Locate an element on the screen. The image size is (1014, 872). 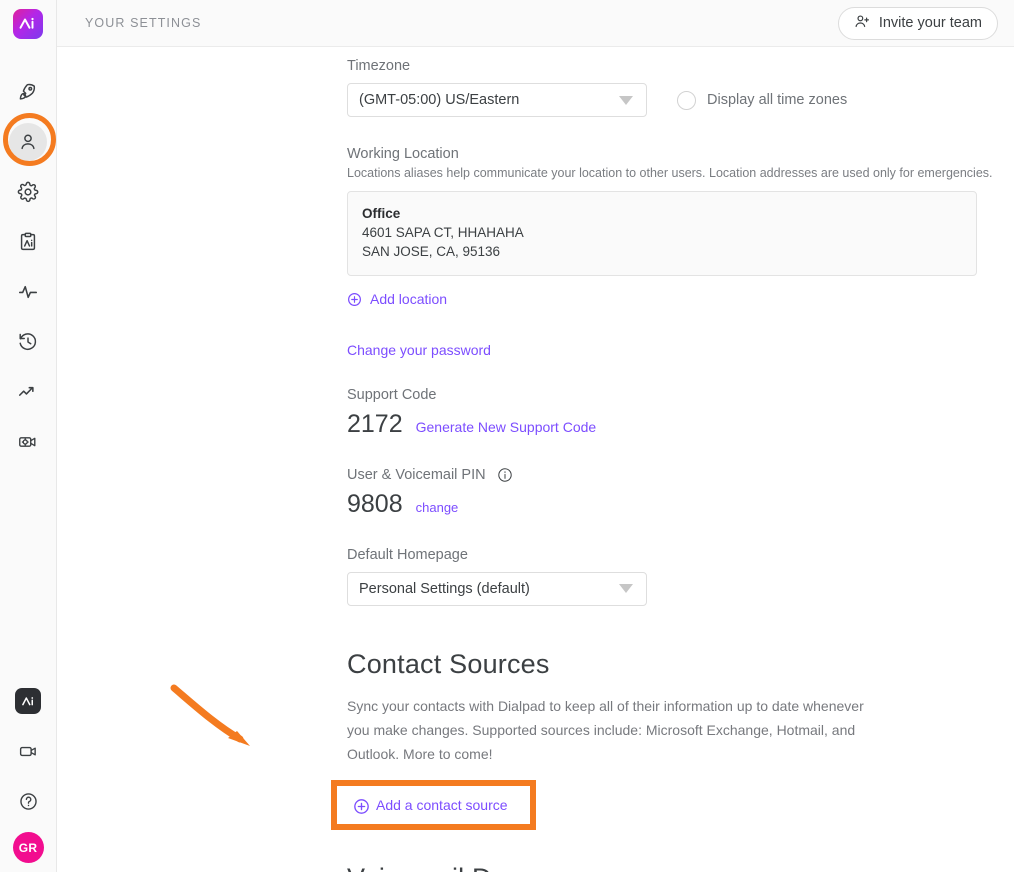
location-name: Office is located at coordinates (381, 213).